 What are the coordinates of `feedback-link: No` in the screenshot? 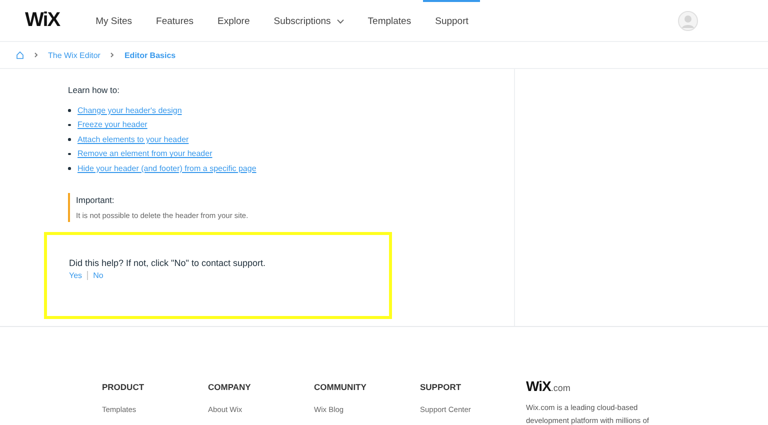 It's located at (98, 275).